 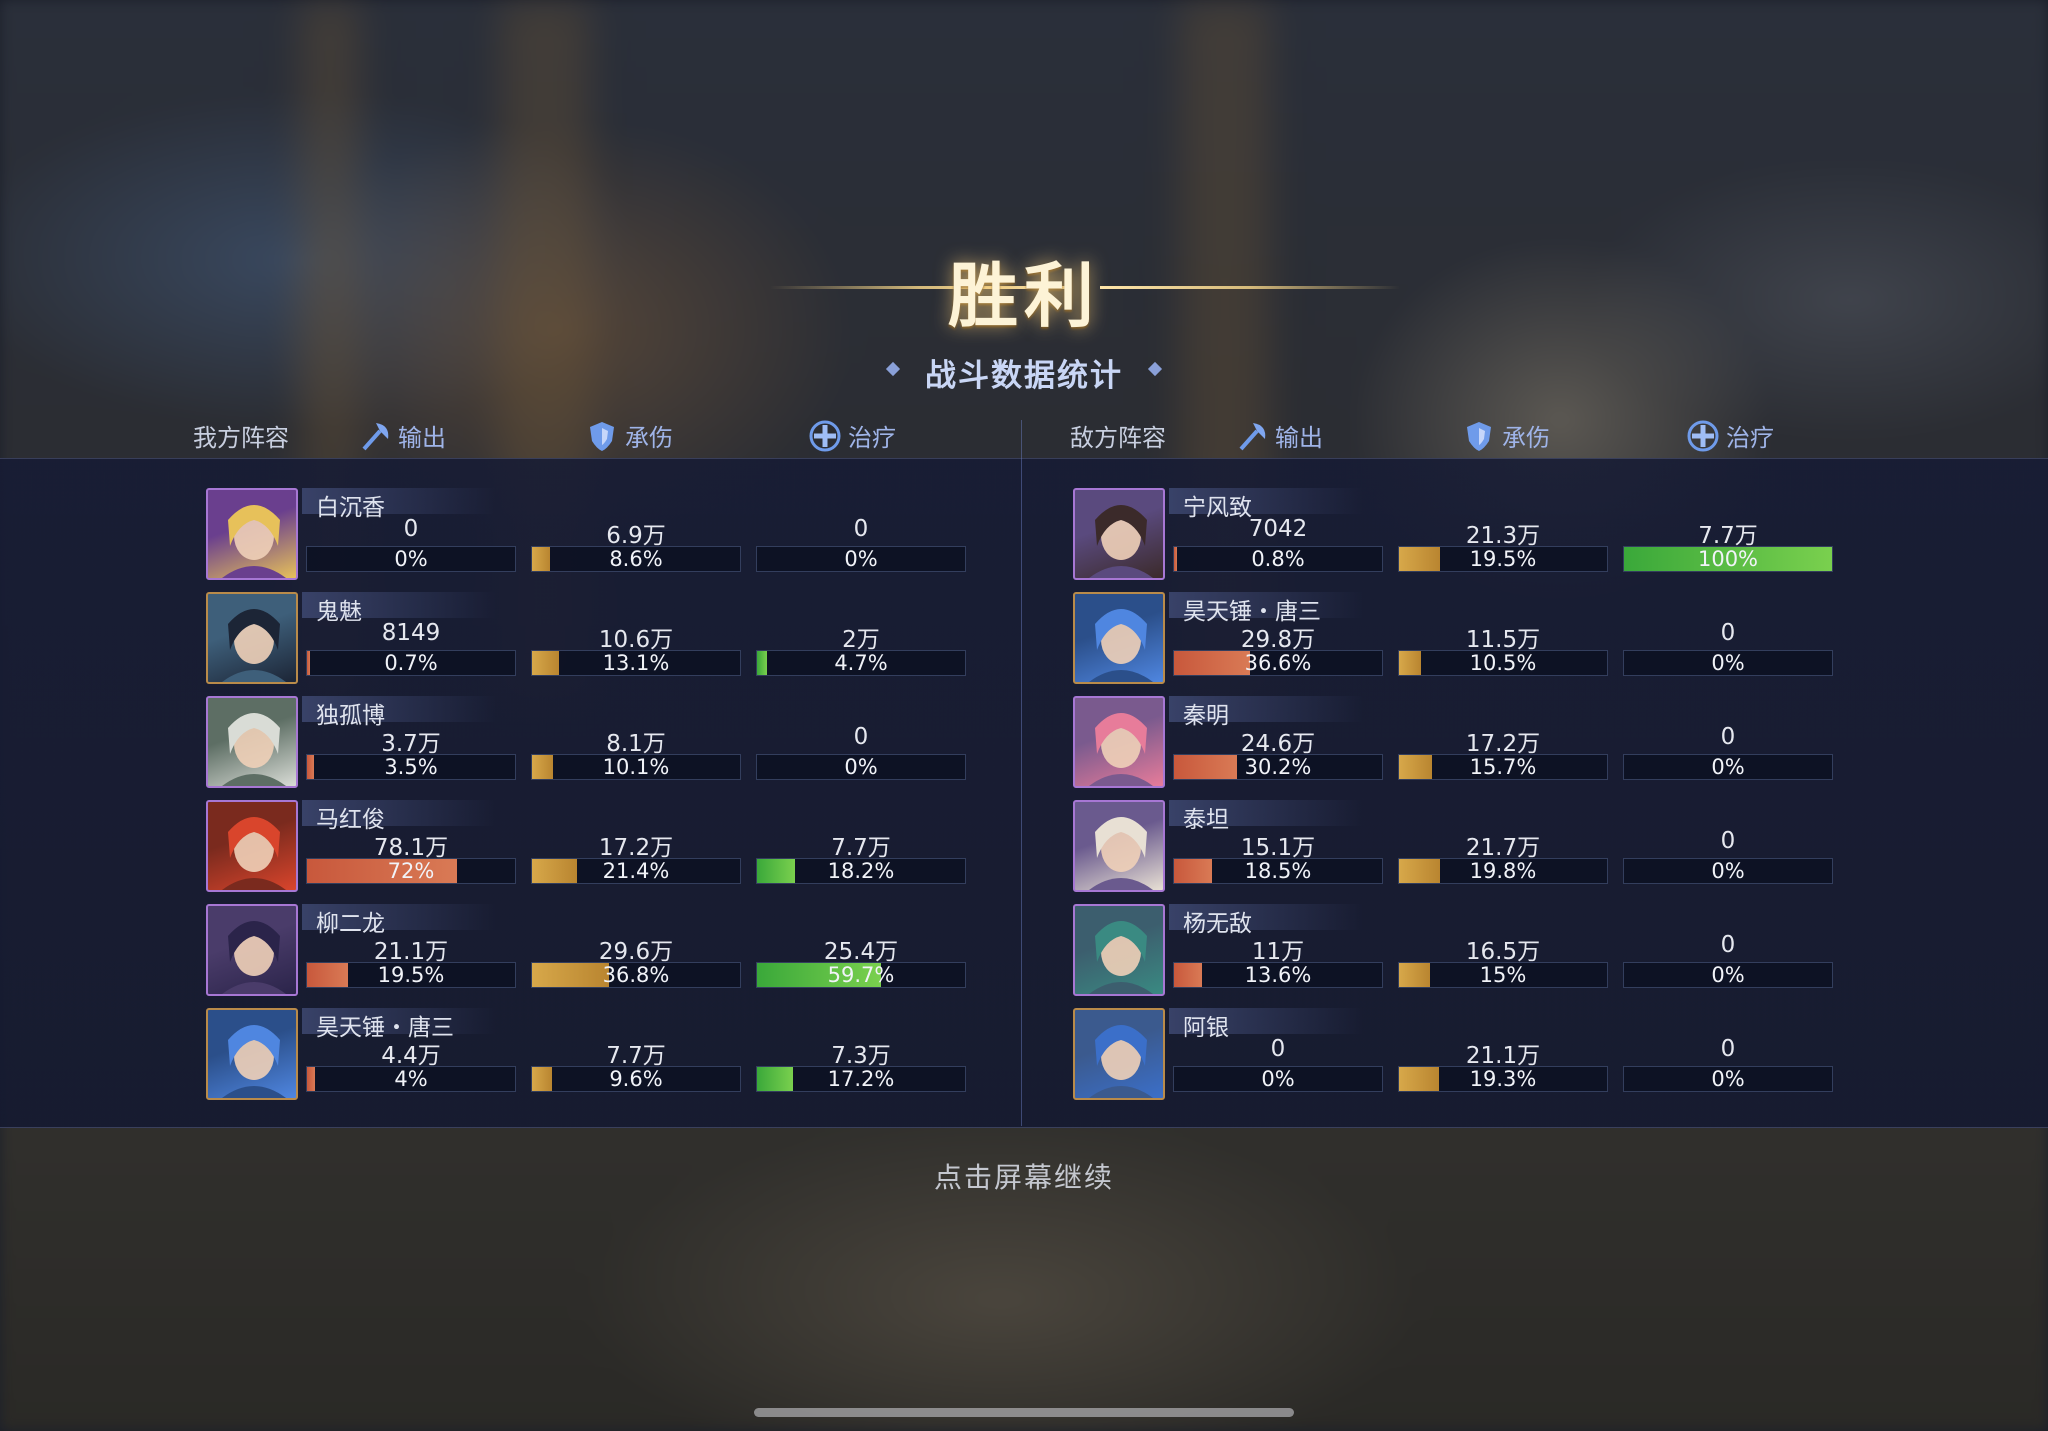 What do you see at coordinates (1728, 559) in the screenshot?
I see `heal-percent: 100%` at bounding box center [1728, 559].